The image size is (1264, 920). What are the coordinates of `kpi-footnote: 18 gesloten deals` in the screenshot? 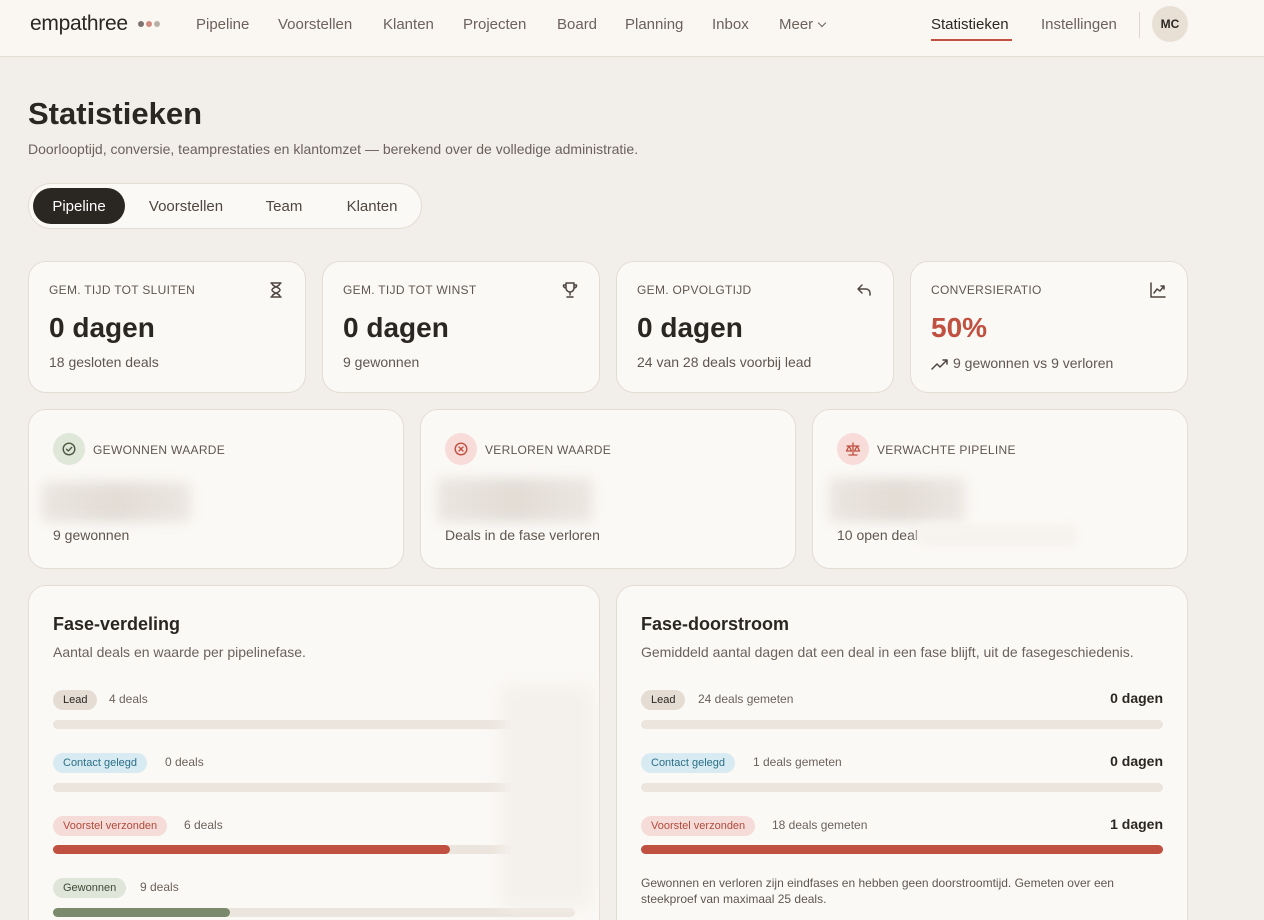 It's located at (104, 362).